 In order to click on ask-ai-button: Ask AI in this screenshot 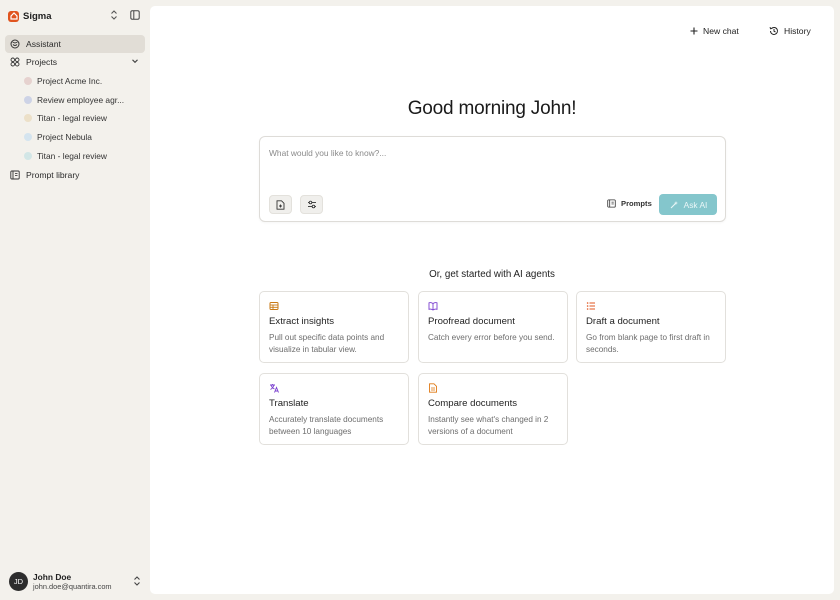, I will do `click(688, 204)`.